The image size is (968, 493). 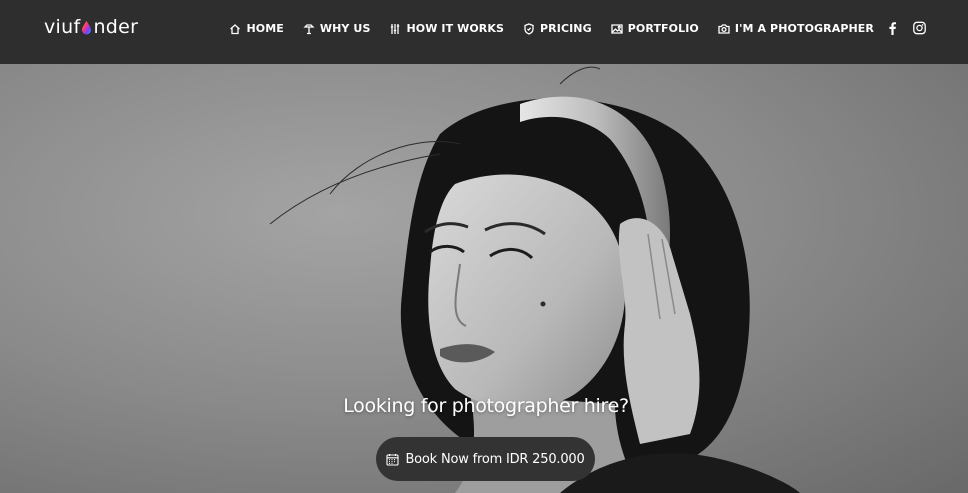 I want to click on social-links, so click(x=906, y=28).